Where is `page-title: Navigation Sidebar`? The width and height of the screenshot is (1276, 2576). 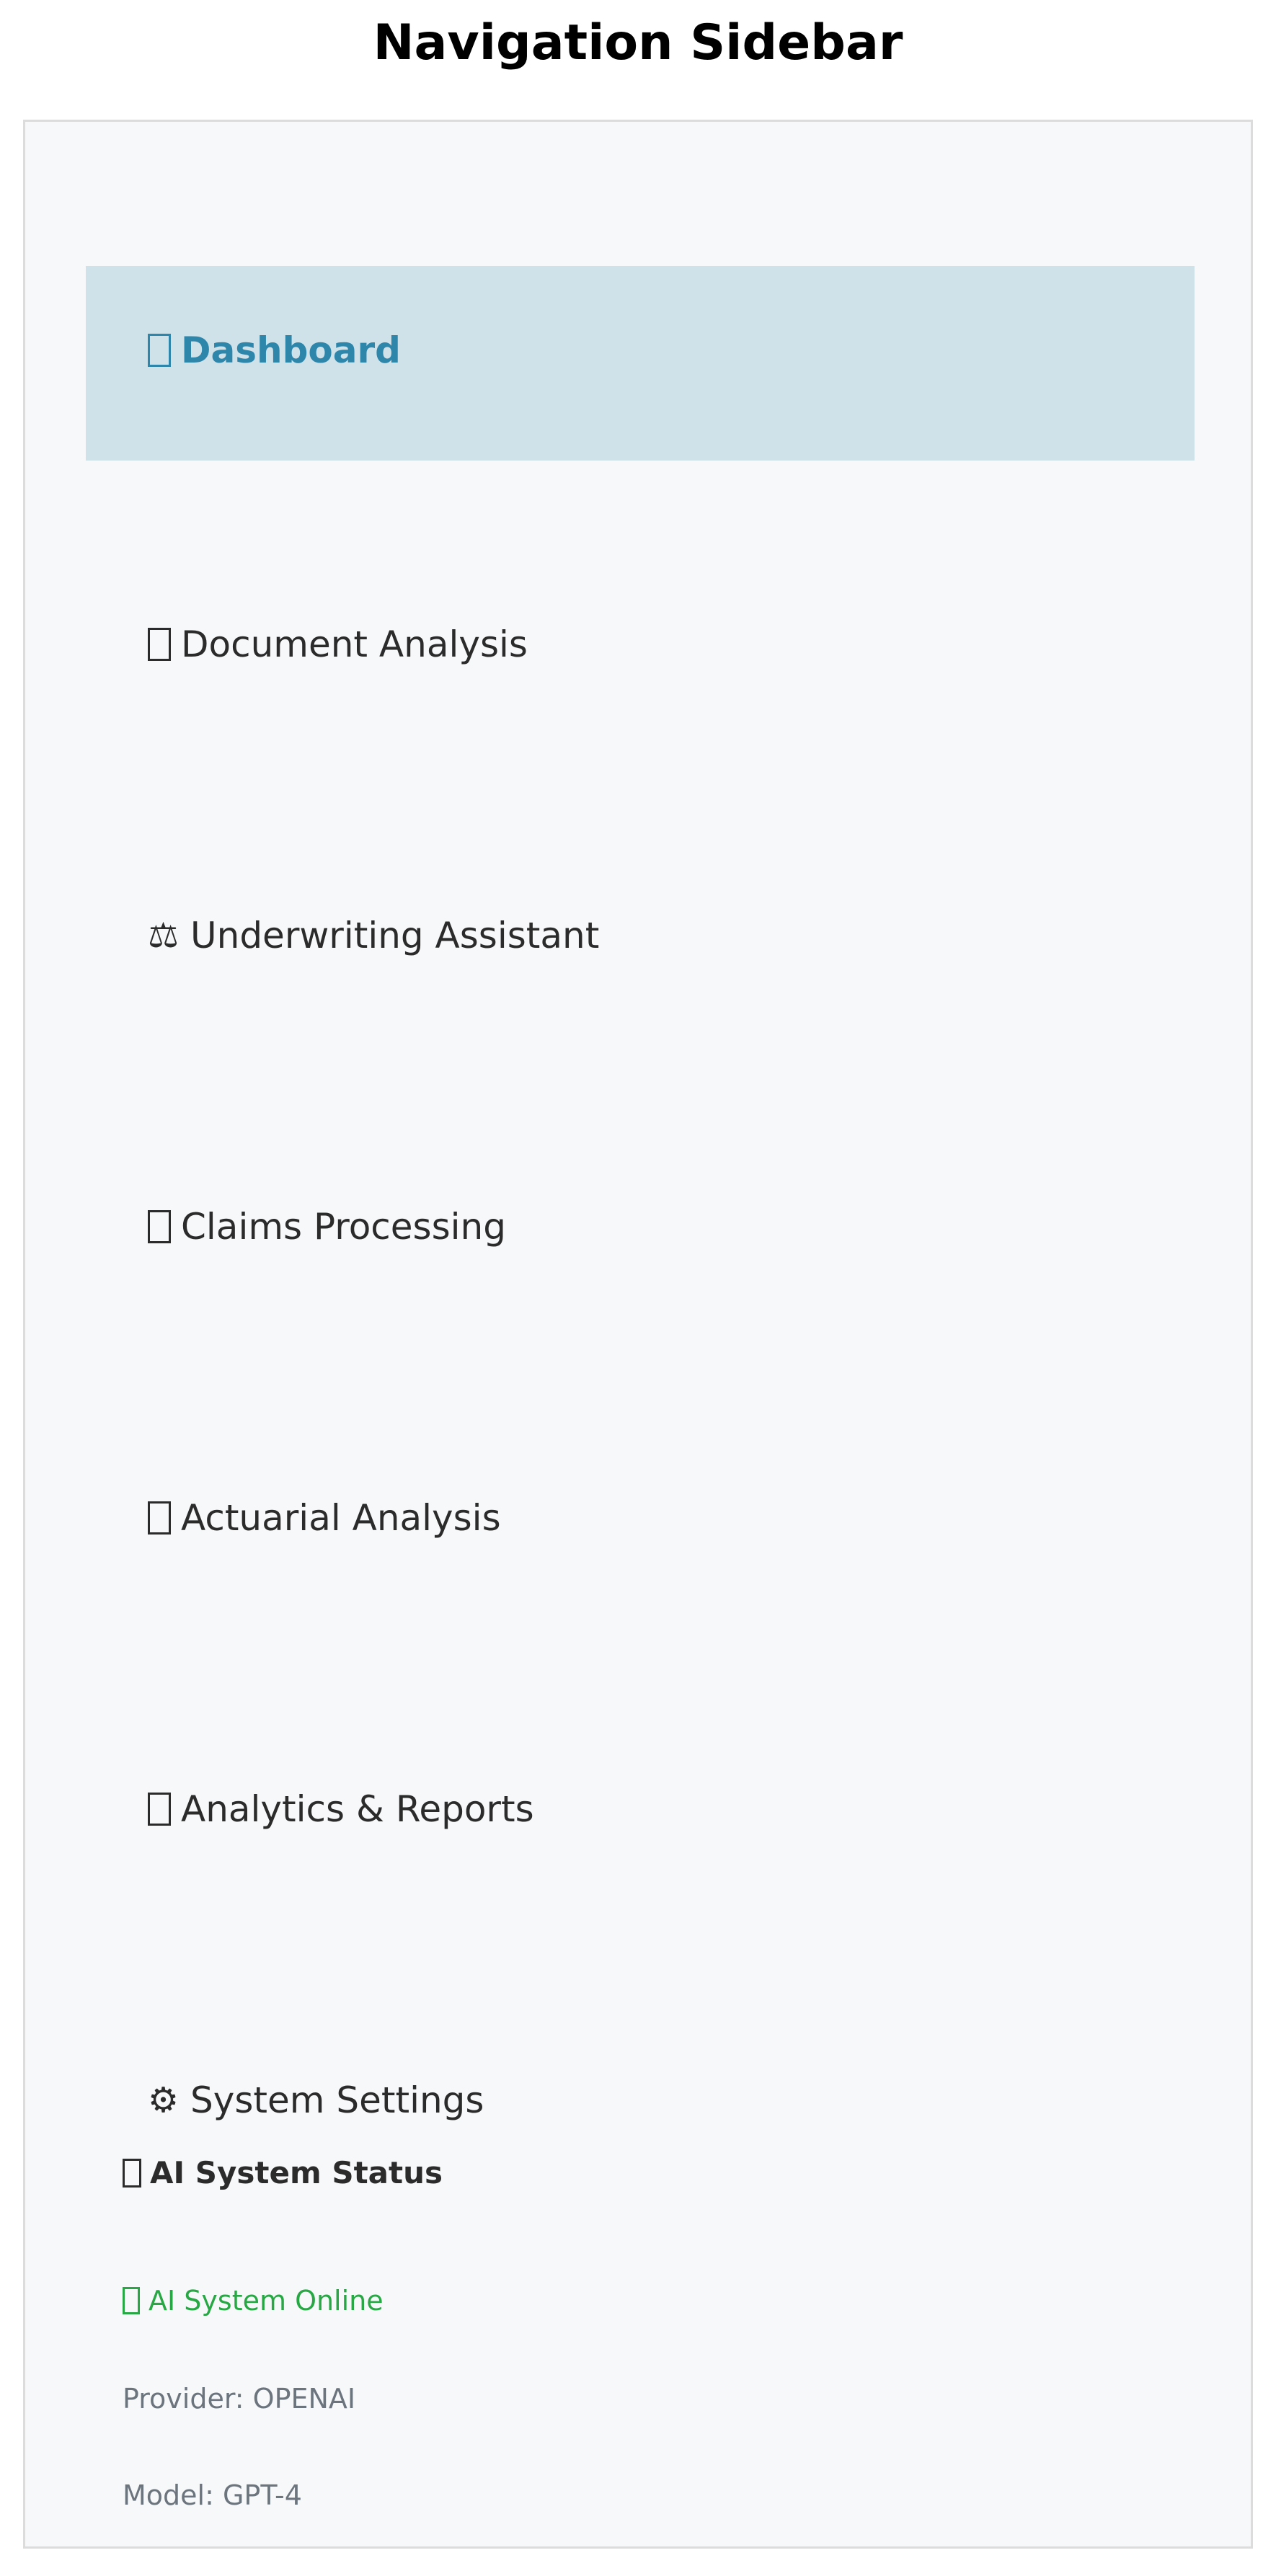
page-title: Navigation Sidebar is located at coordinates (638, 42).